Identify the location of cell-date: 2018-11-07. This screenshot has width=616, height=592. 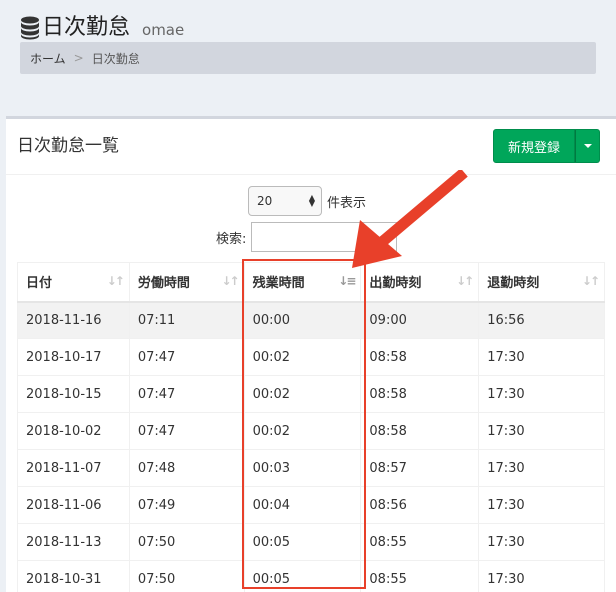
(73, 468).